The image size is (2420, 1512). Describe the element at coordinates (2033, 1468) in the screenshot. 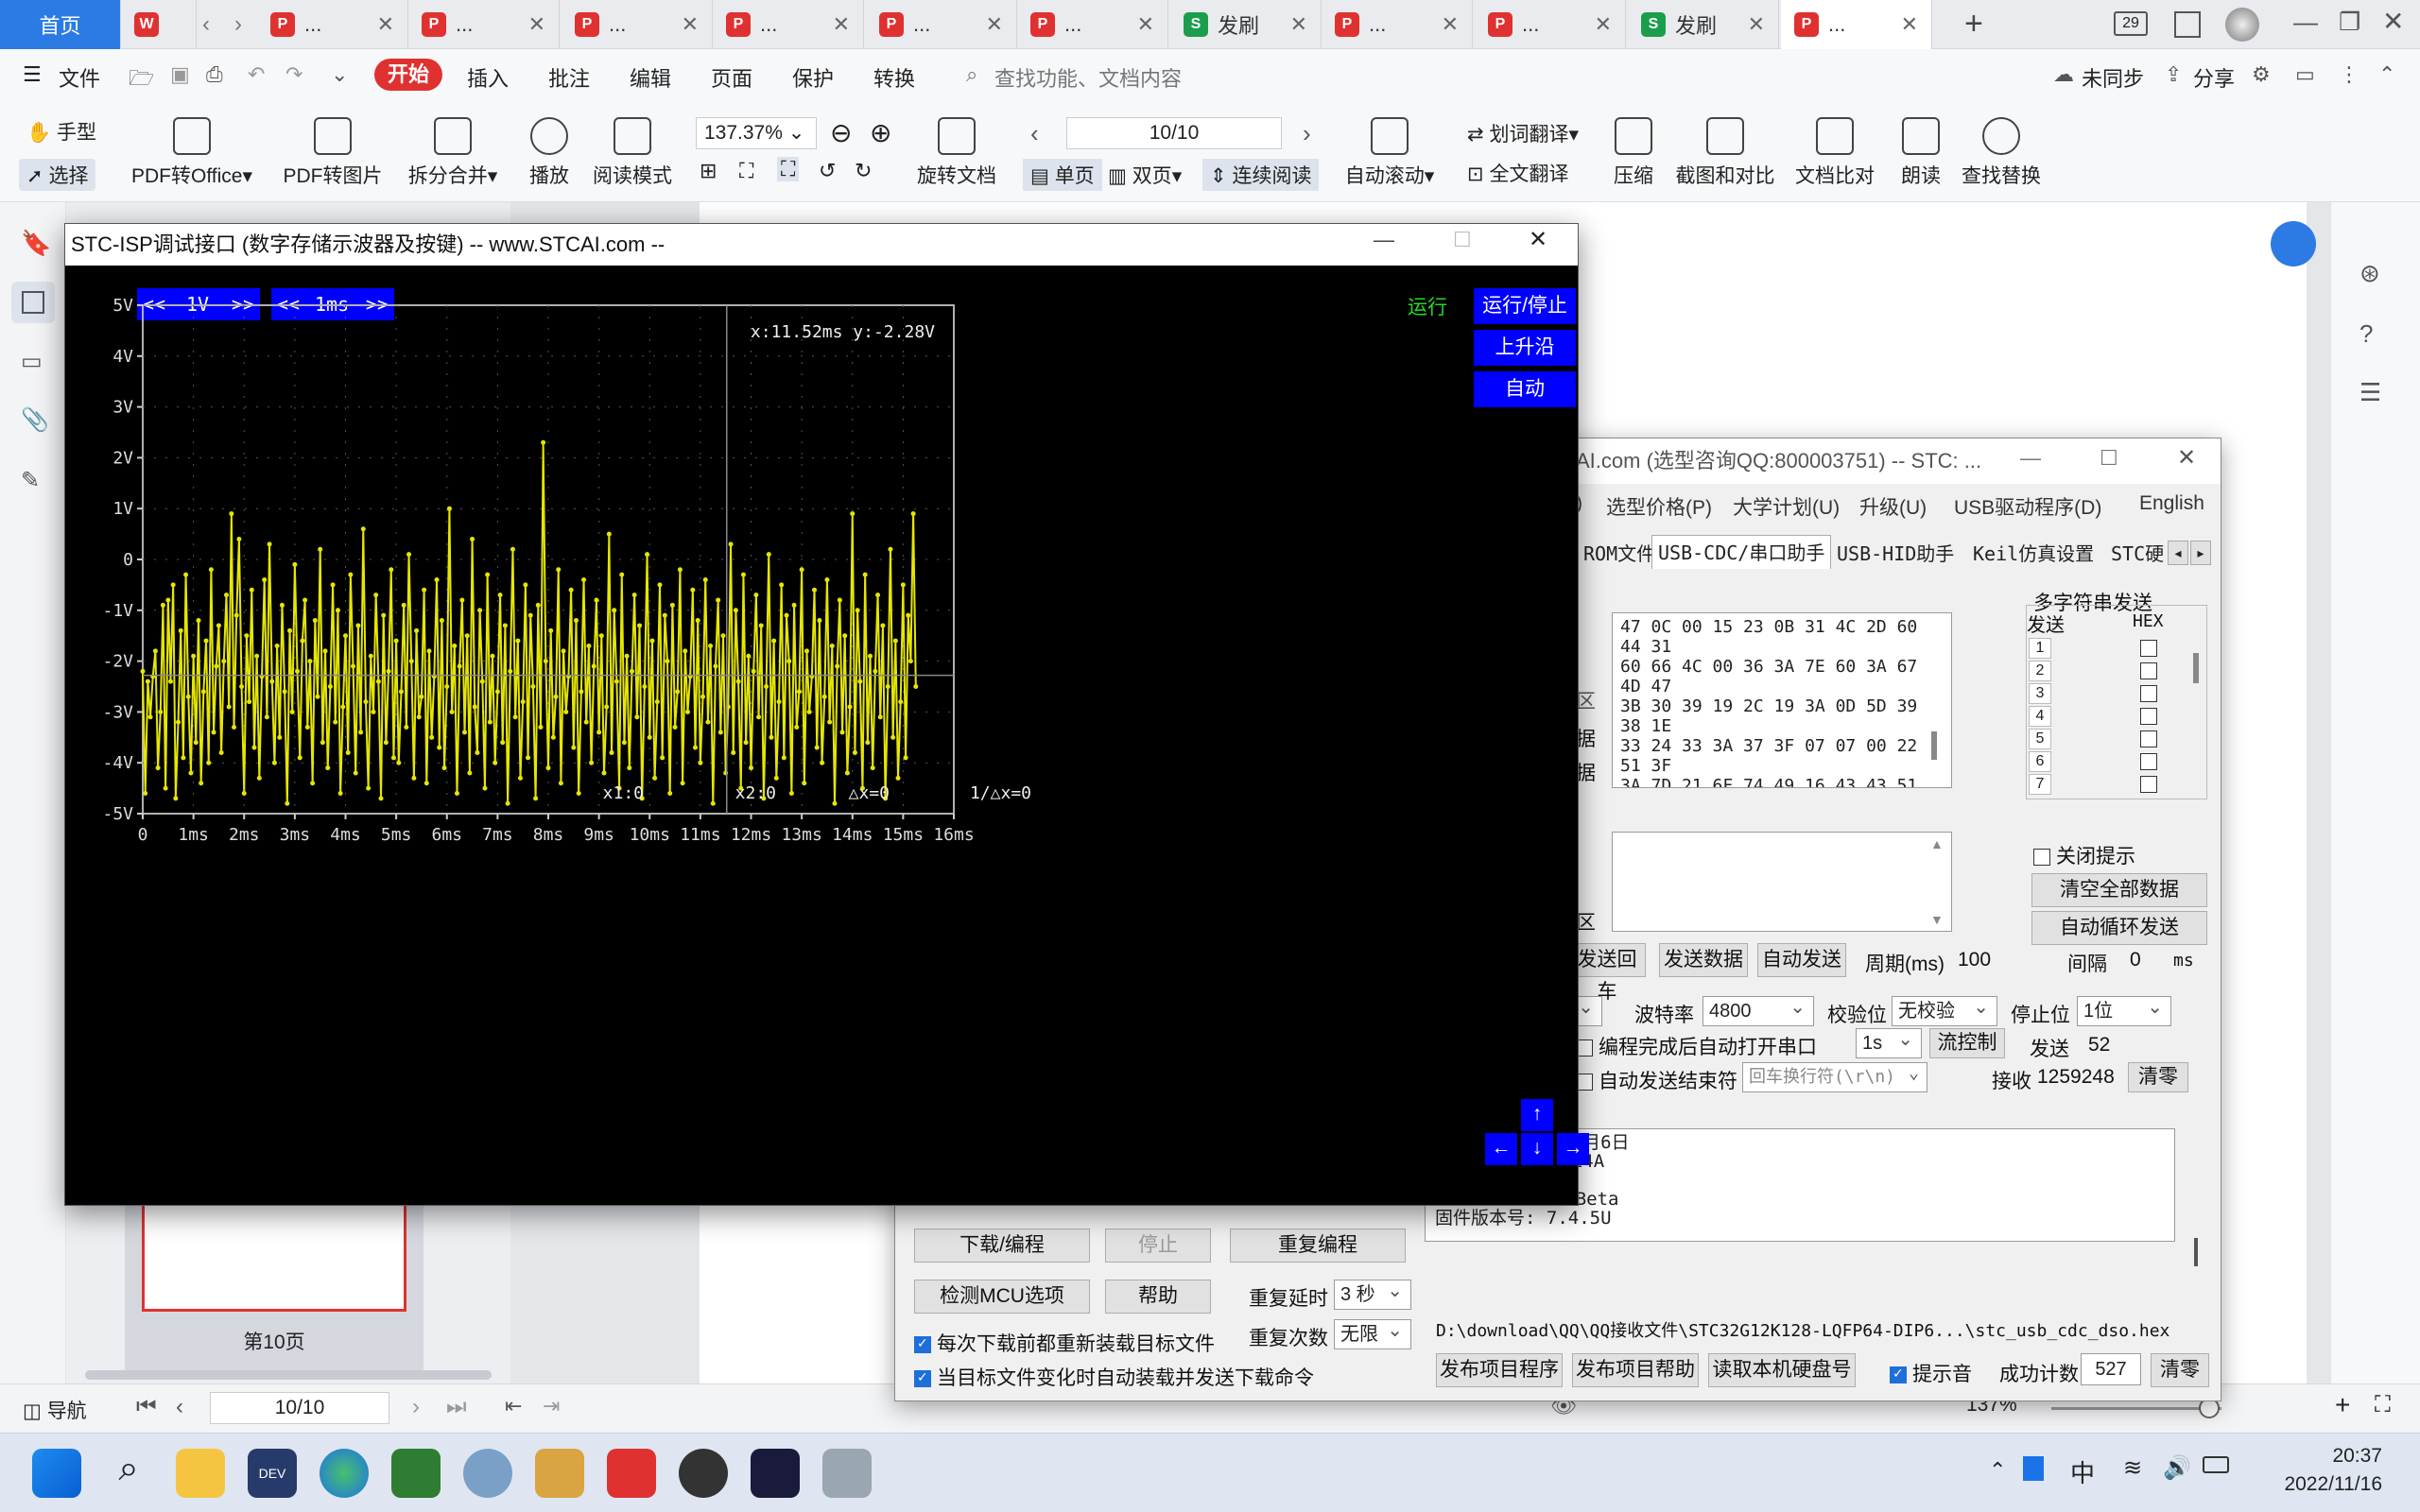

I see `tray-app-icon` at that location.